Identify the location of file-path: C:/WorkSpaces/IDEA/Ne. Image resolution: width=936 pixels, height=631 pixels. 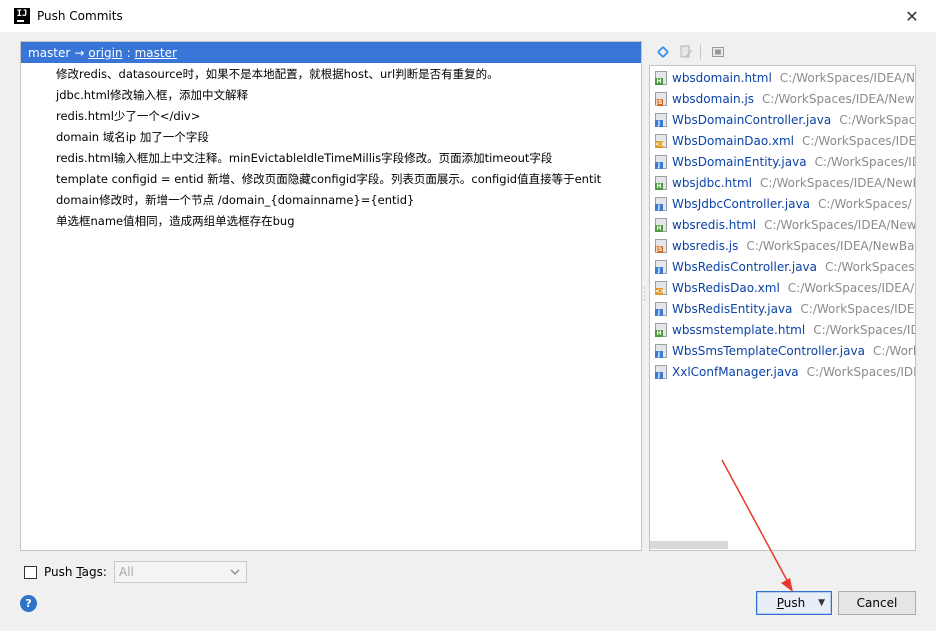
(847, 77).